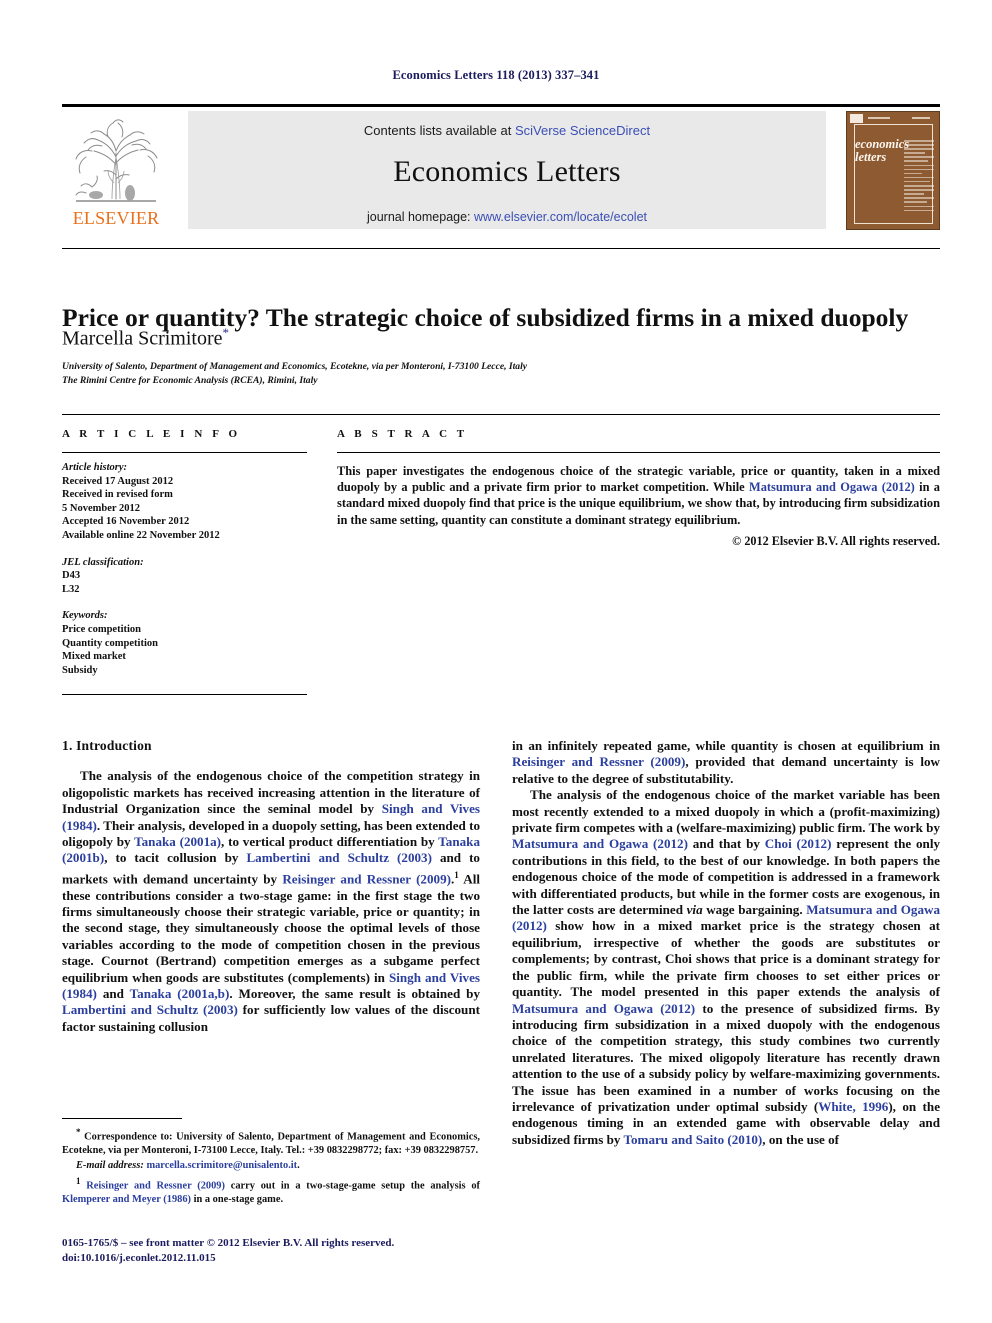  What do you see at coordinates (85, 616) in the screenshot?
I see `keywords-label: Keywords:` at bounding box center [85, 616].